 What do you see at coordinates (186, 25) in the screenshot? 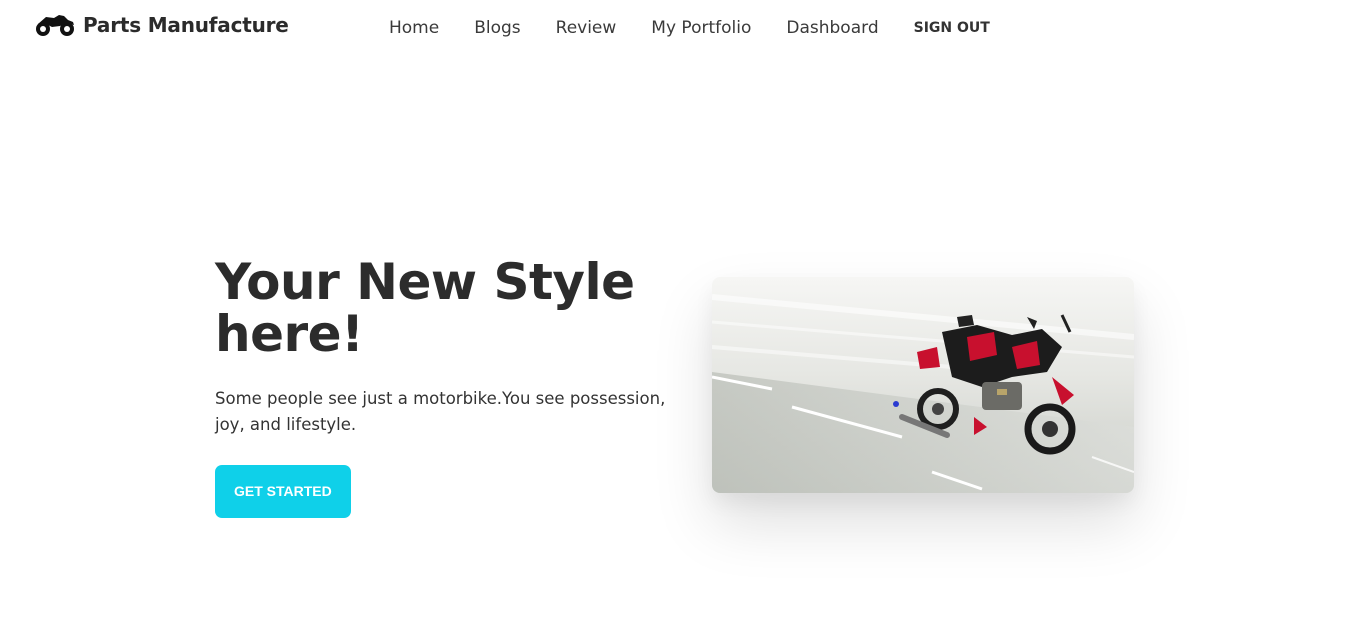
I see `brand-name: Parts Manufacture` at bounding box center [186, 25].